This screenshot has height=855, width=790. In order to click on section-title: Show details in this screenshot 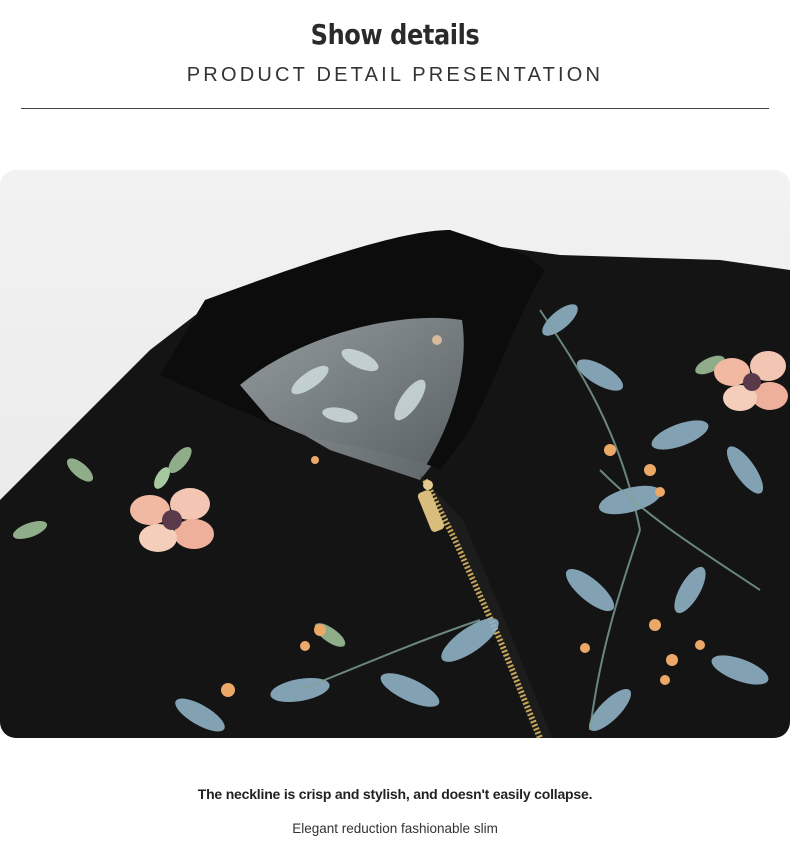, I will do `click(395, 34)`.